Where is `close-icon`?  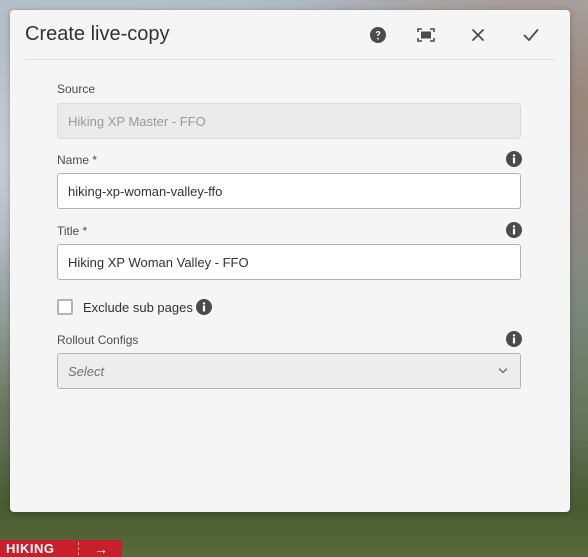
close-icon is located at coordinates (478, 35).